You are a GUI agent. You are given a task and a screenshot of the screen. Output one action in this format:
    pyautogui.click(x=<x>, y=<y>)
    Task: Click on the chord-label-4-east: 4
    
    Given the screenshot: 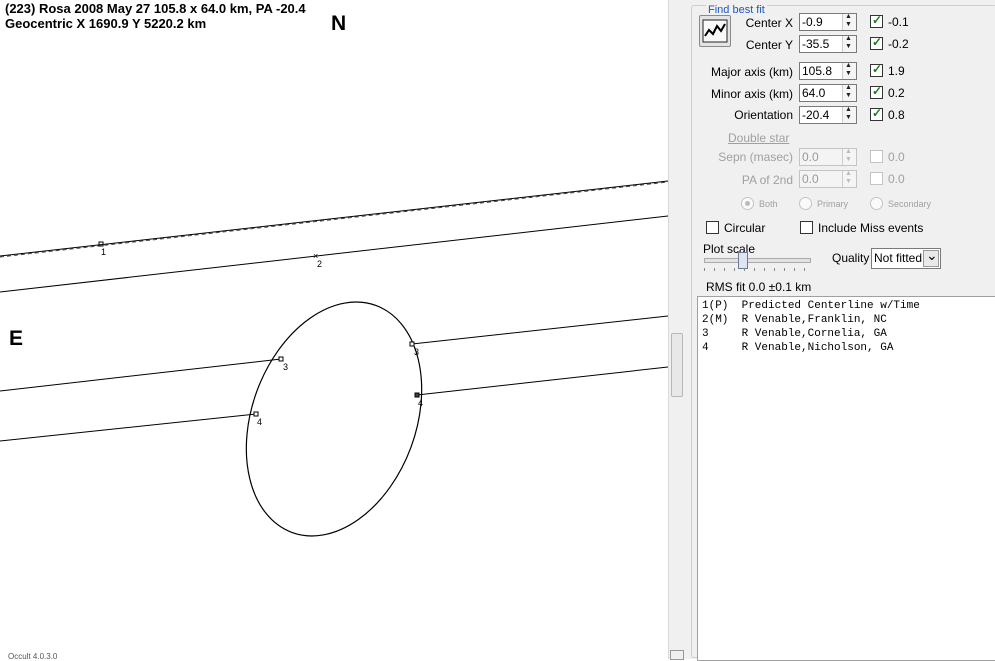 What is the action you would take?
    pyautogui.click(x=420, y=403)
    